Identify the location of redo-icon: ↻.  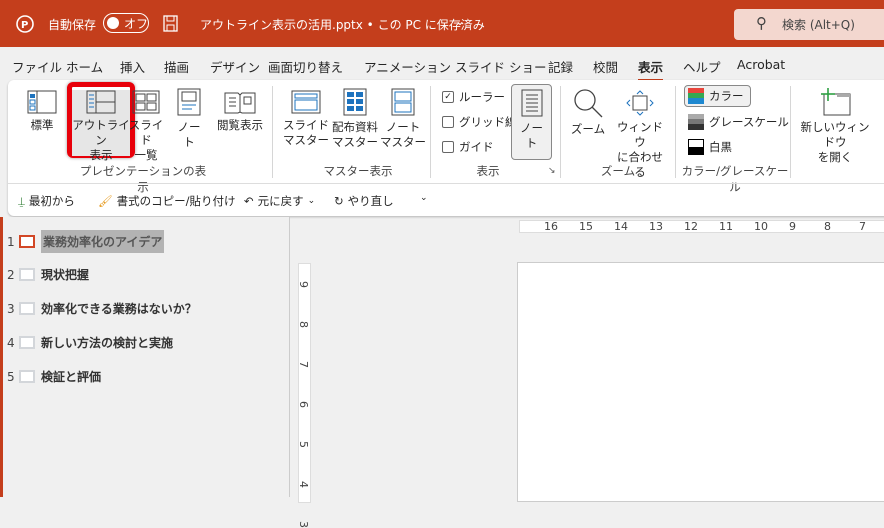
(339, 201).